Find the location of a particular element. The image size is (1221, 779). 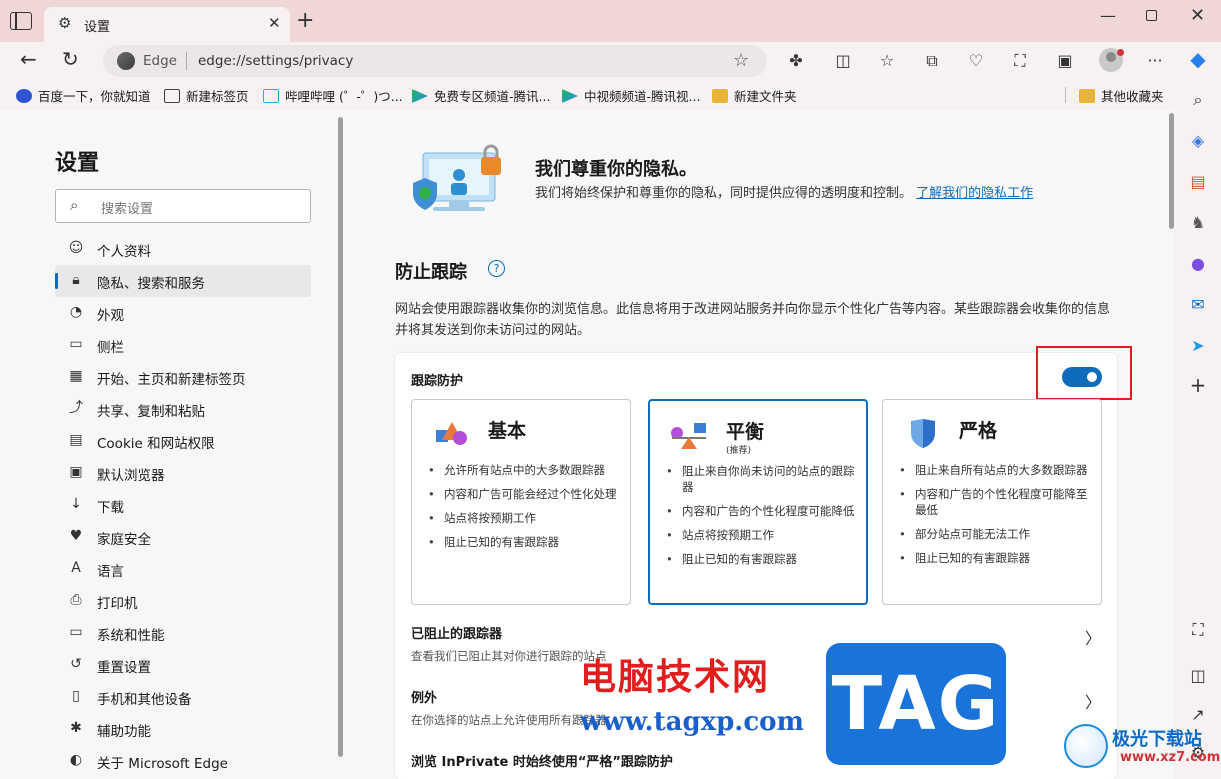

sidebar-item-label: 共享、复制和粘贴 is located at coordinates (151, 412).